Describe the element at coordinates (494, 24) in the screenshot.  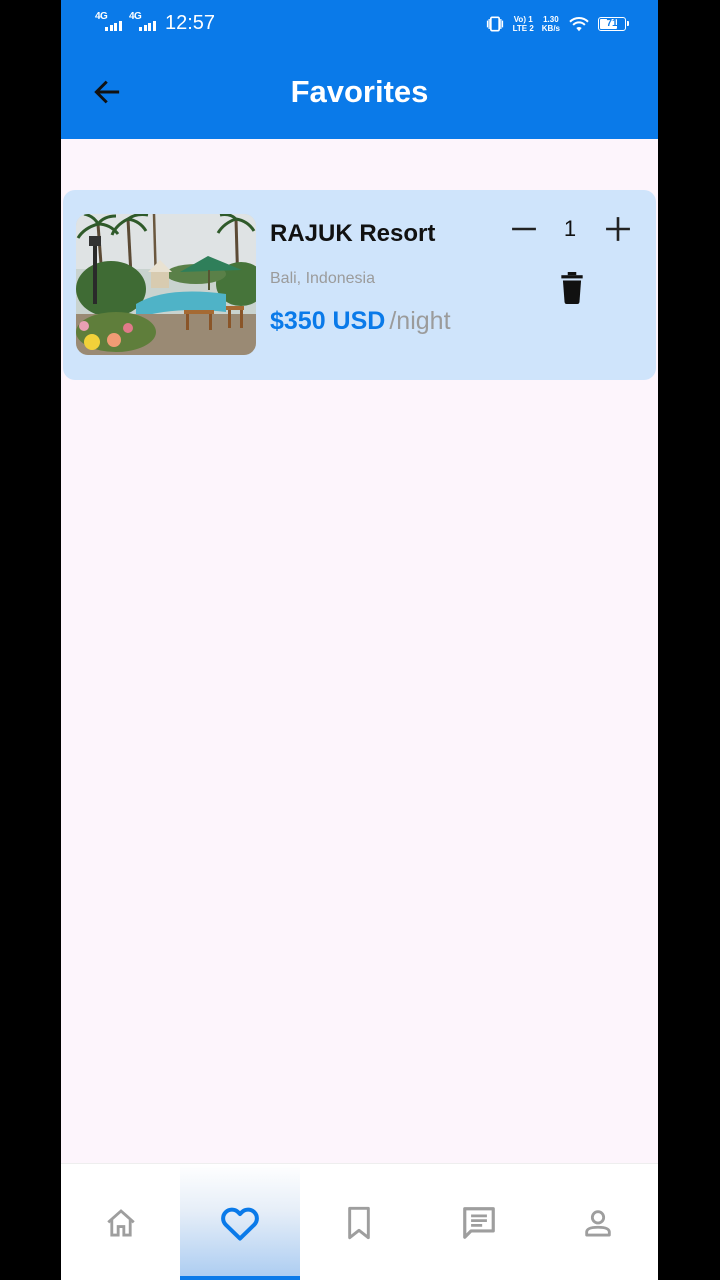
I see `vibrate-icon` at that location.